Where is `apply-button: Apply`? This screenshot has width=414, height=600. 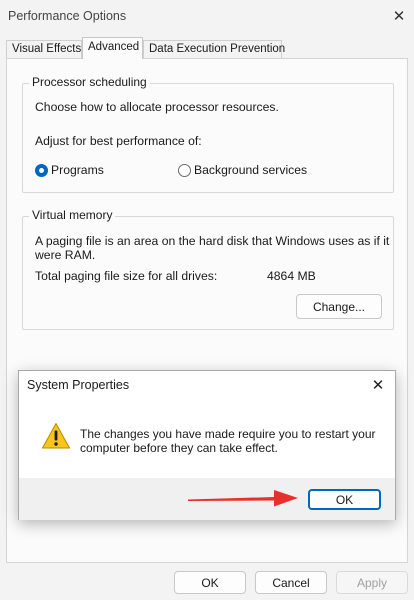 apply-button: Apply is located at coordinates (372, 582).